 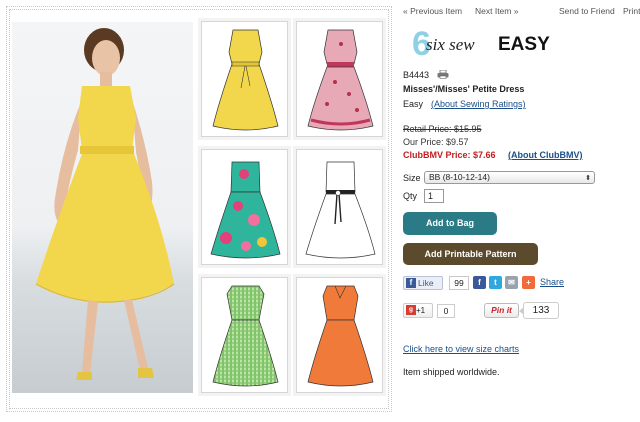 What do you see at coordinates (413, 104) in the screenshot?
I see `difficulty-rating: Easy` at bounding box center [413, 104].